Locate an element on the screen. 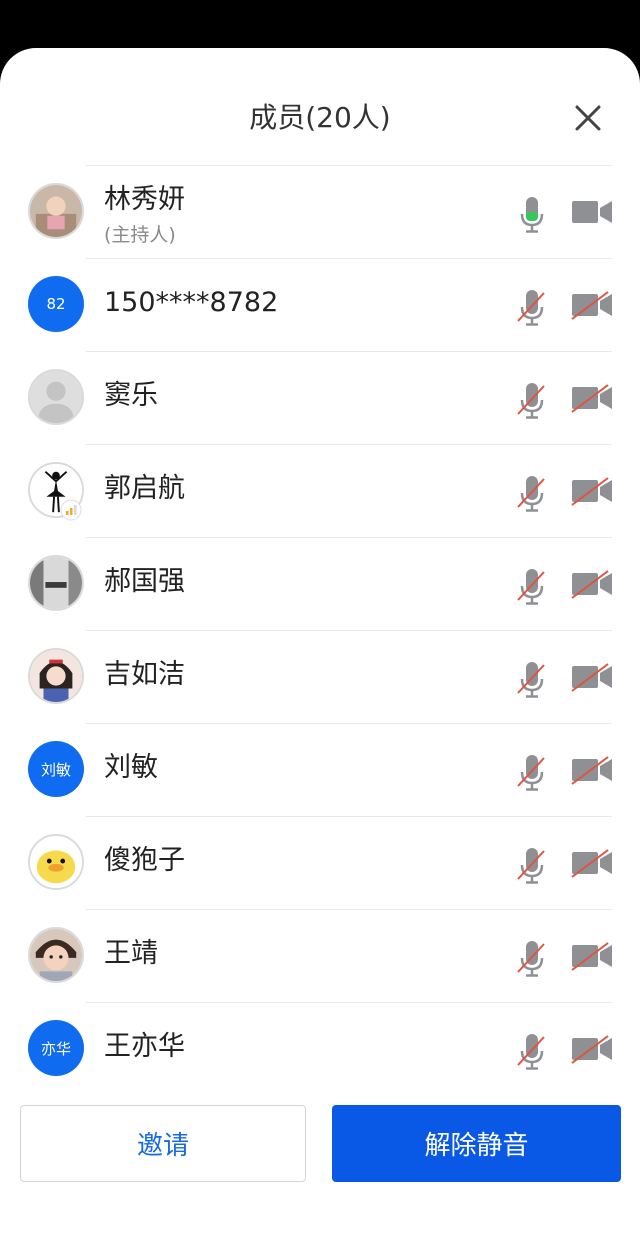  member-name: 傻狍子 is located at coordinates (144, 860).